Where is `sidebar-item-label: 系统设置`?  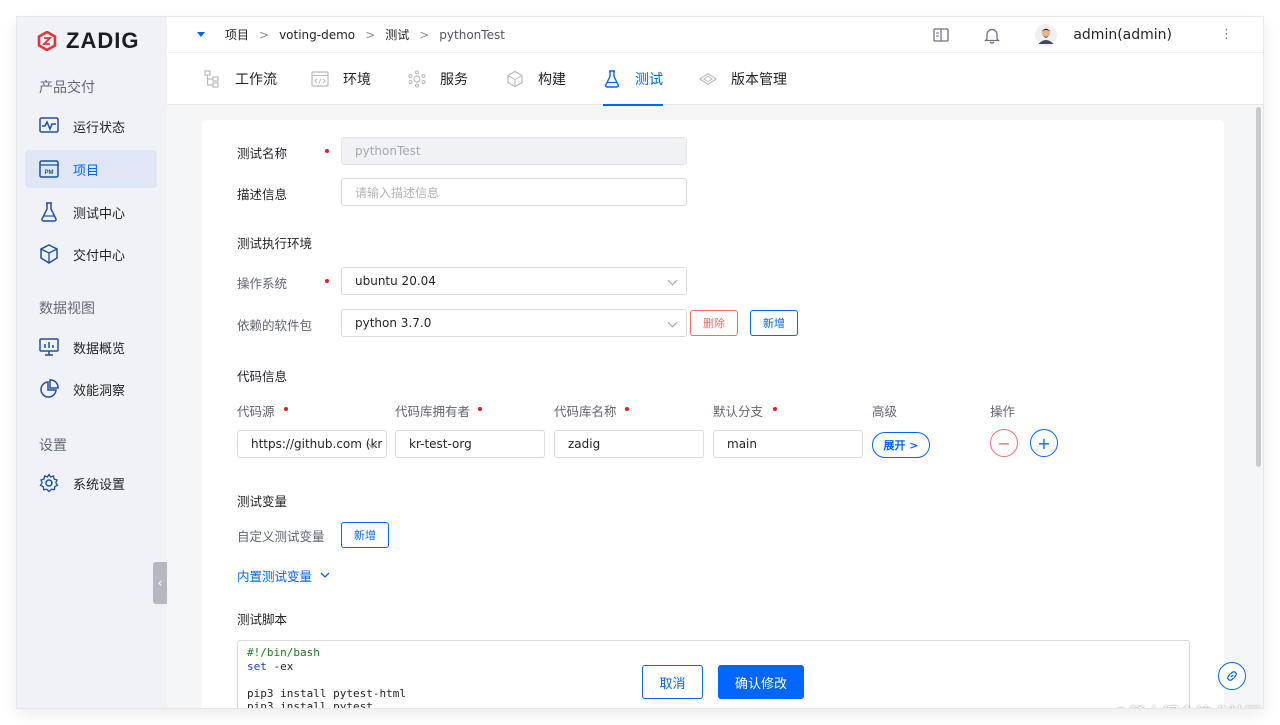
sidebar-item-label: 系统设置 is located at coordinates (99, 485).